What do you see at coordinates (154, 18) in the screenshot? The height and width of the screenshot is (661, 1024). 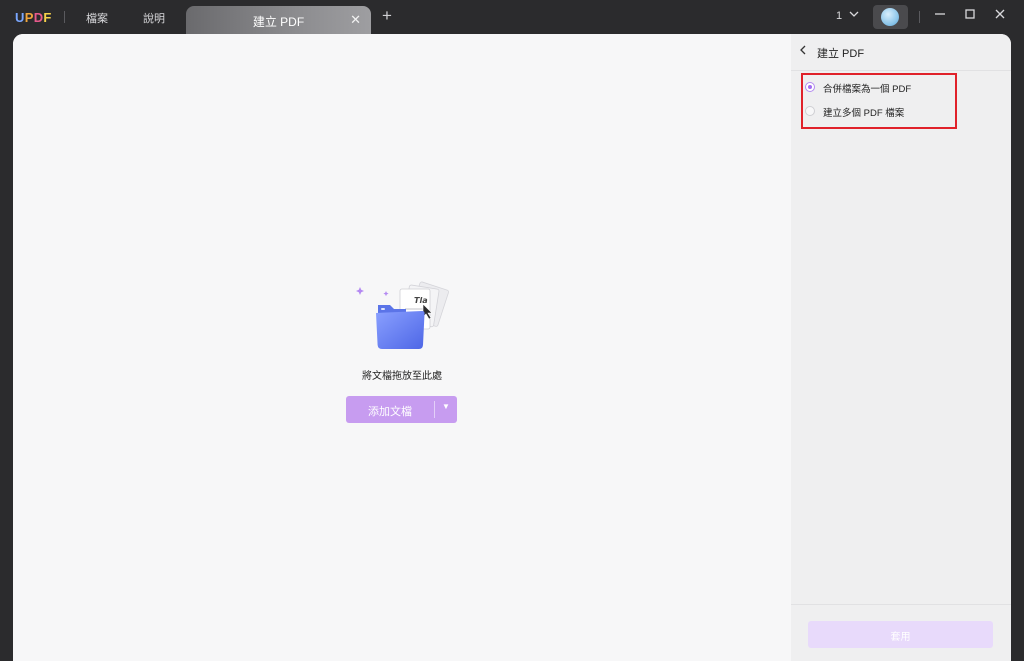 I see `menu-help: 說明` at bounding box center [154, 18].